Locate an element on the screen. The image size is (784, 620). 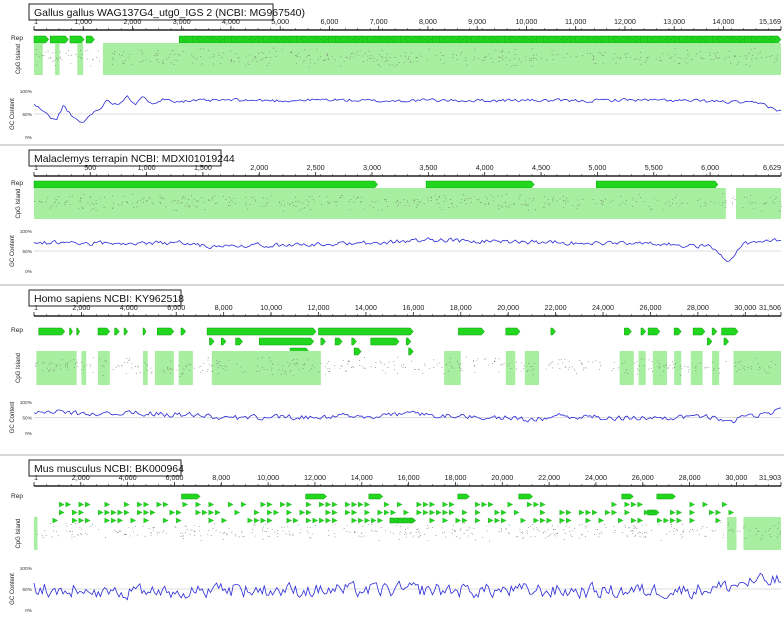
ruler-tick-label: 1,500 is located at coordinates (203, 167).